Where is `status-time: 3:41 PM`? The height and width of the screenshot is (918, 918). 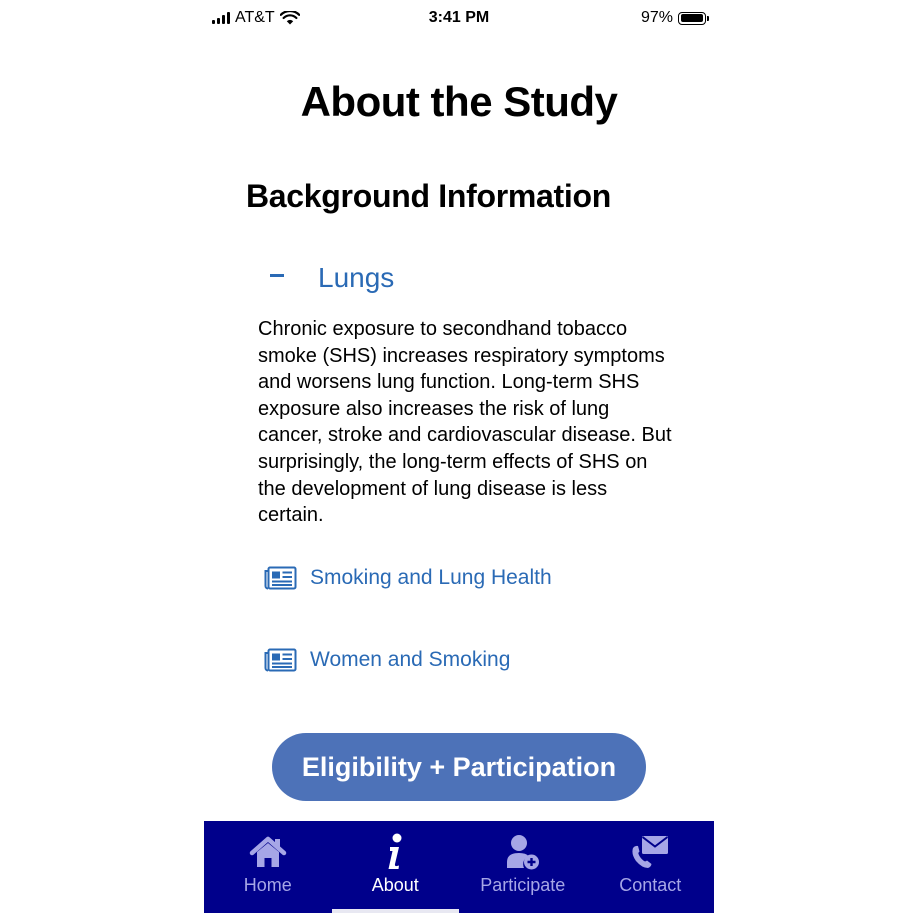 status-time: 3:41 PM is located at coordinates (459, 17).